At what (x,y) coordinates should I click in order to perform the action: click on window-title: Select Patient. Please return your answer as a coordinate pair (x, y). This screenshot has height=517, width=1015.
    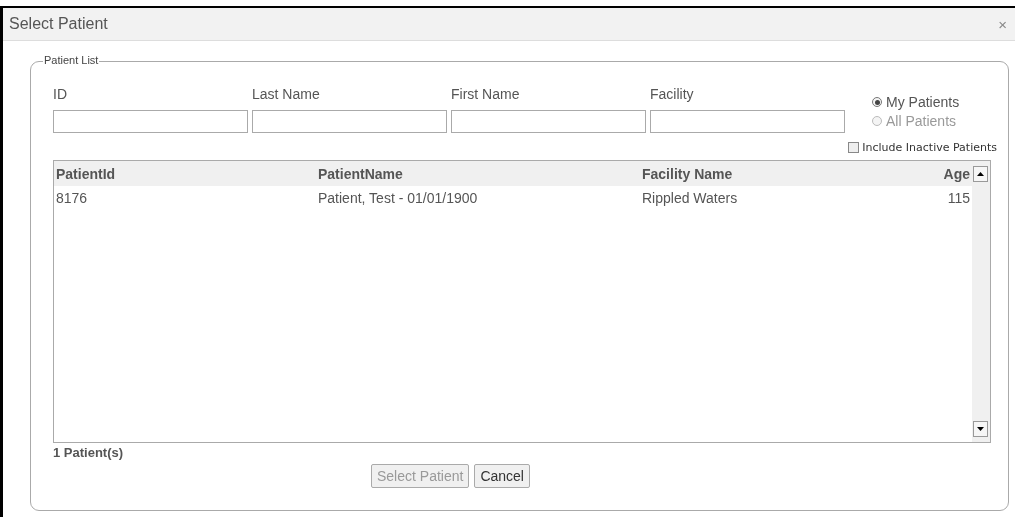
    Looking at the image, I should click on (58, 24).